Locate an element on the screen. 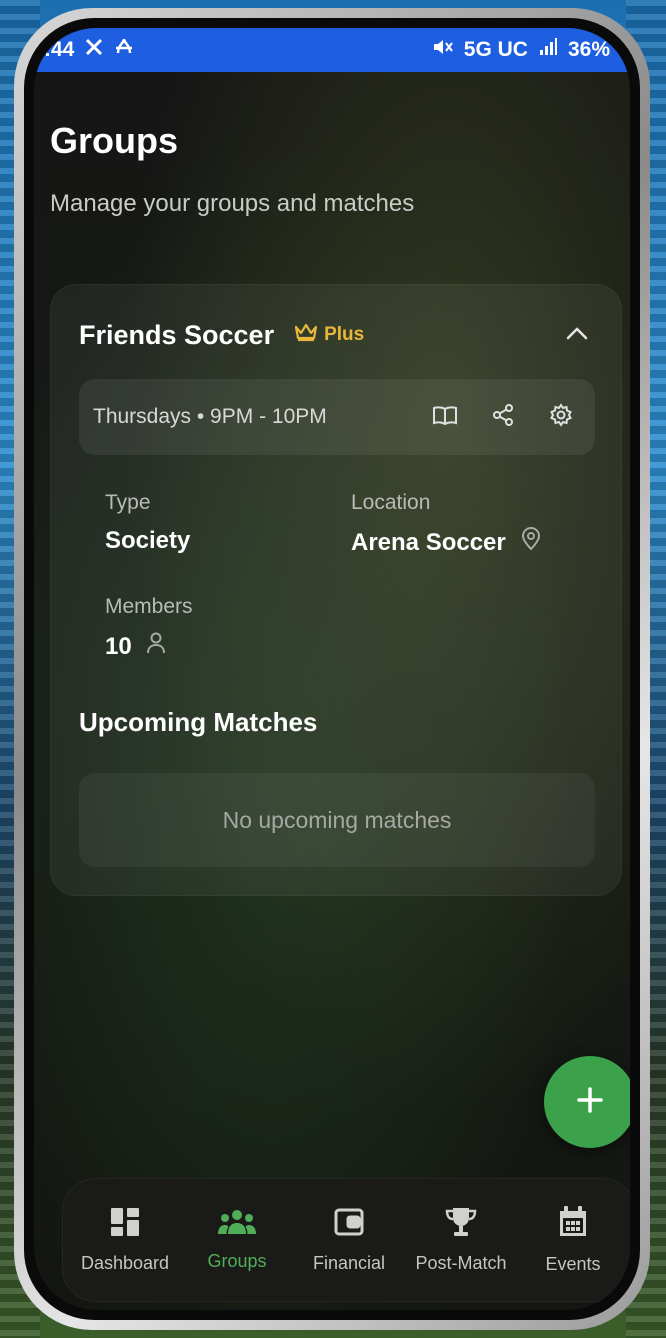 The image size is (666, 1338). members-value: 10 is located at coordinates (135, 646).